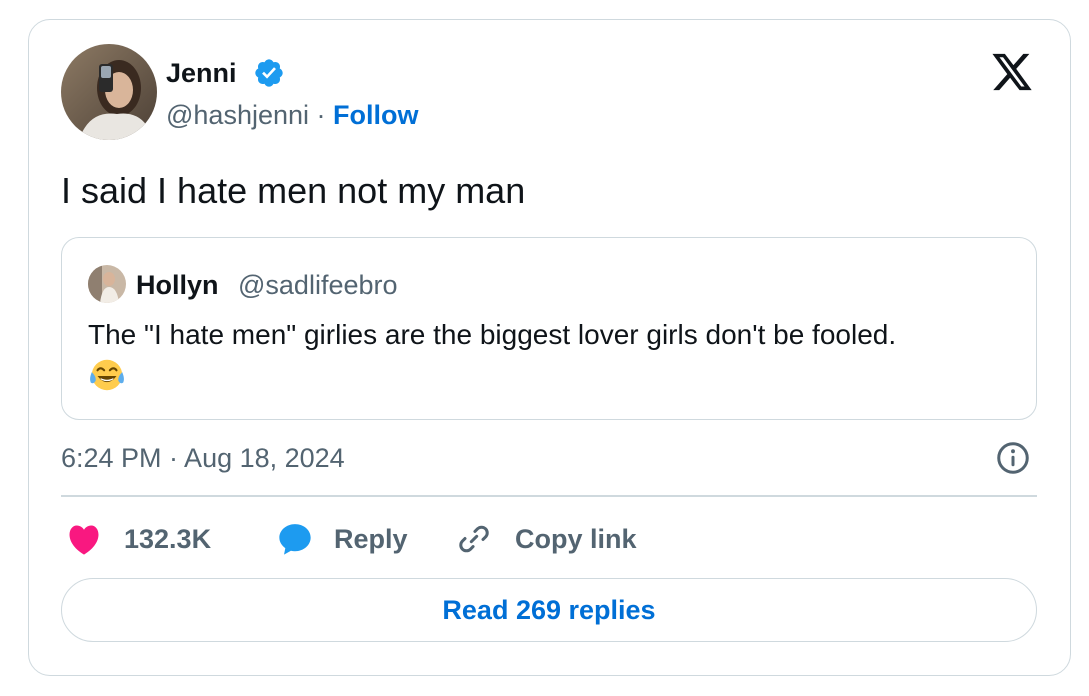 The image size is (1089, 696). I want to click on face-with-tears-of-joy-icon, so click(107, 375).